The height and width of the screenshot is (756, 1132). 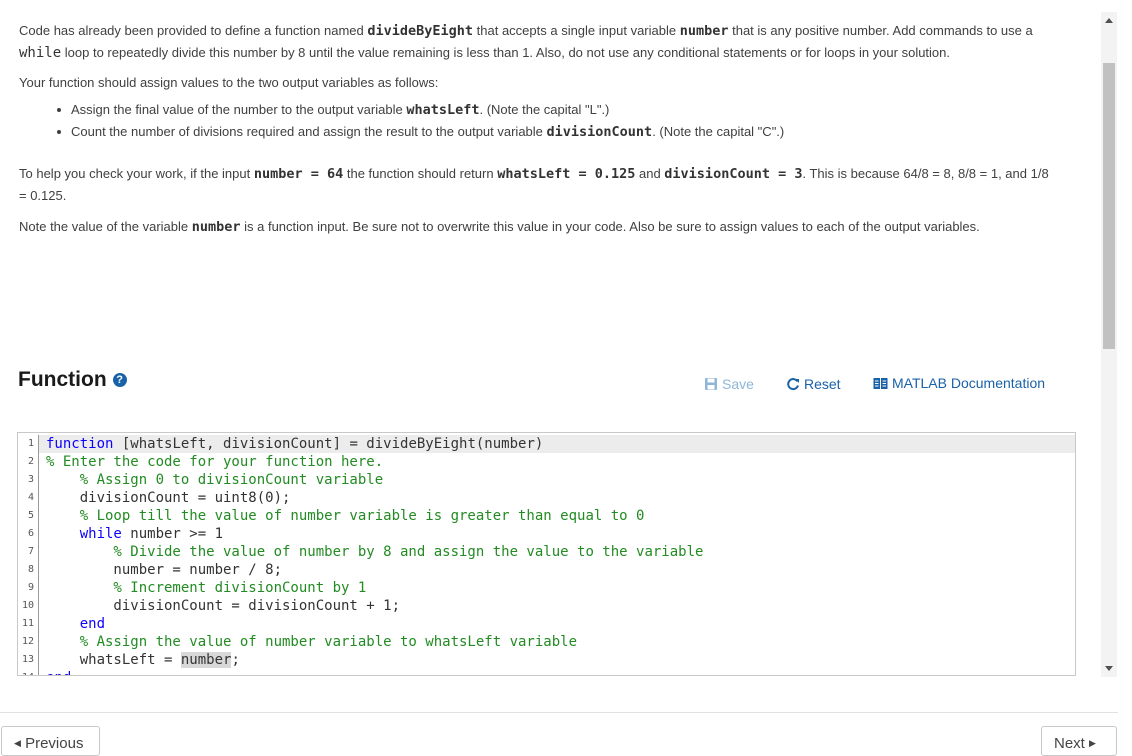 I want to click on code-line-3: 3 % Assign 0 to divisionCount variable, so click(x=546, y=480).